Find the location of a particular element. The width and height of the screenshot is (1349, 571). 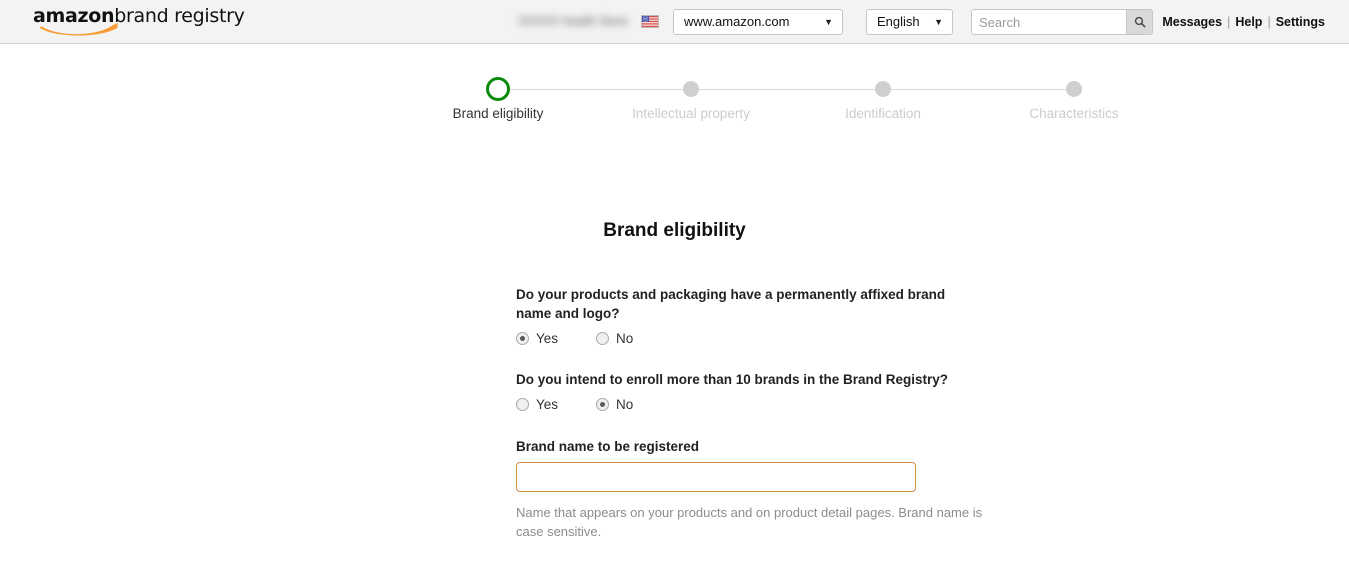

search-icon is located at coordinates (1139, 22).